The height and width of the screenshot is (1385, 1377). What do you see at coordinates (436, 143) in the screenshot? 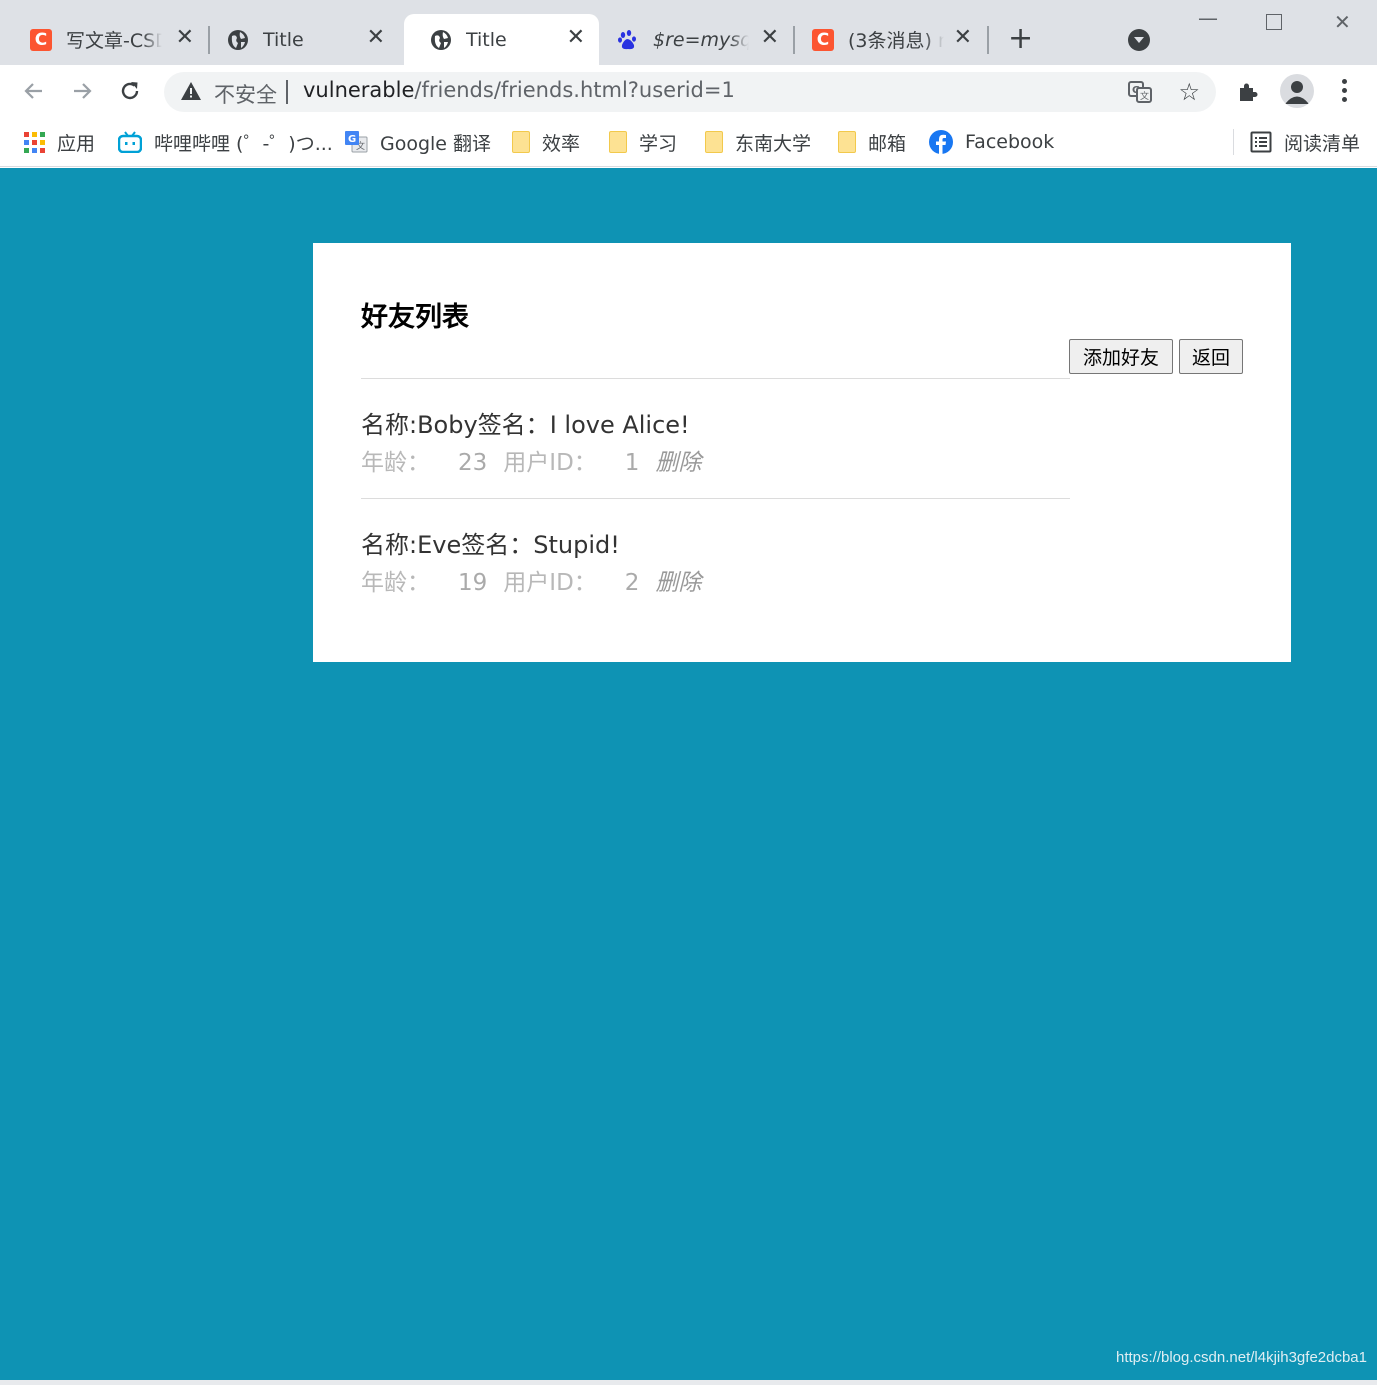
I see `bookmark-label: Google 翻译` at bounding box center [436, 143].